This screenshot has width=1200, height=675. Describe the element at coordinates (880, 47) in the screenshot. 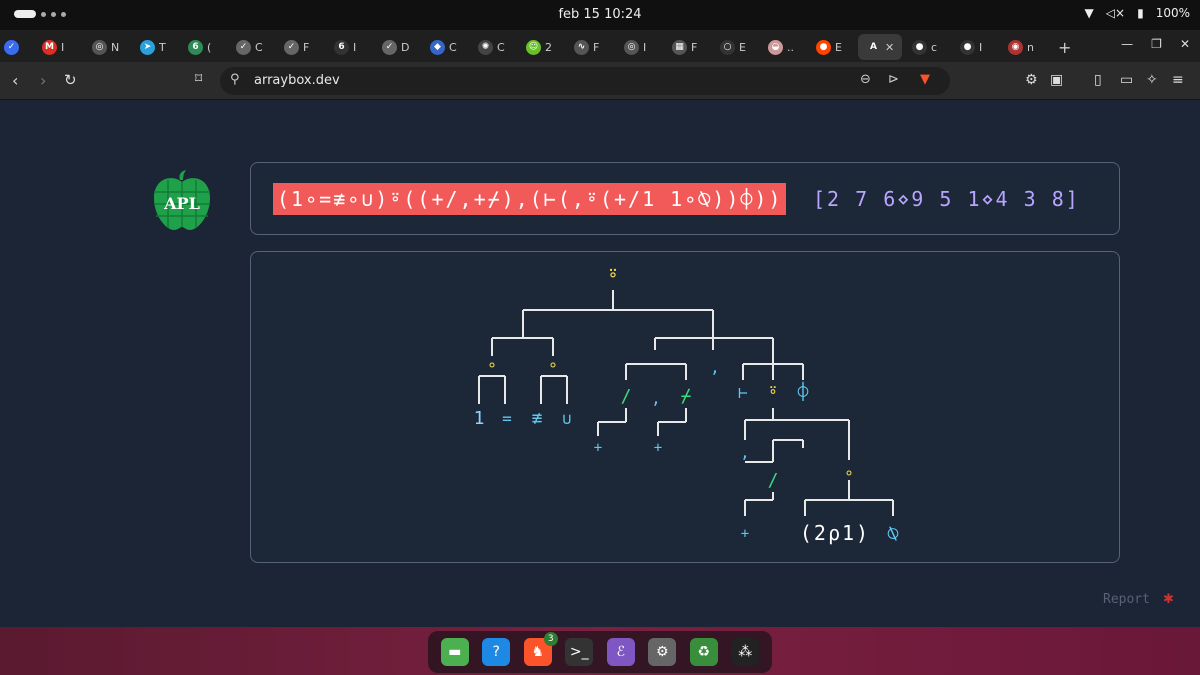

I see `browser-tab: A ✕` at that location.